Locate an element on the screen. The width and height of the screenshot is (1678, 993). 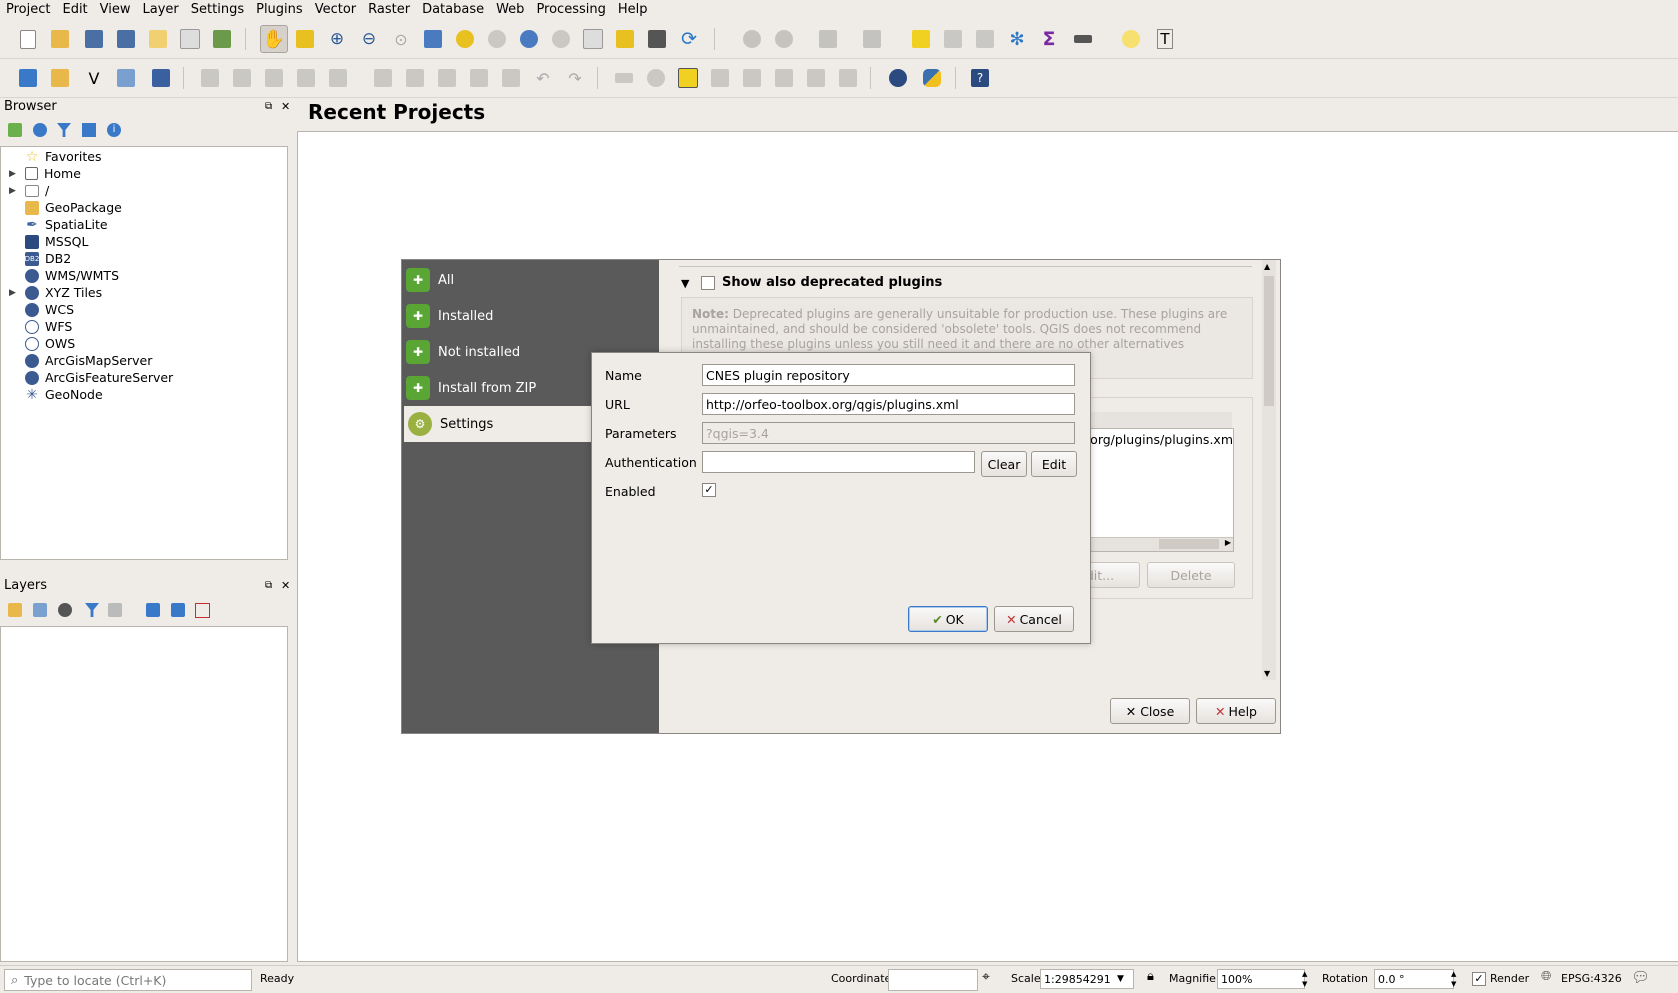
lock-scale-icon: 🔒︎ is located at coordinates (1150, 976).